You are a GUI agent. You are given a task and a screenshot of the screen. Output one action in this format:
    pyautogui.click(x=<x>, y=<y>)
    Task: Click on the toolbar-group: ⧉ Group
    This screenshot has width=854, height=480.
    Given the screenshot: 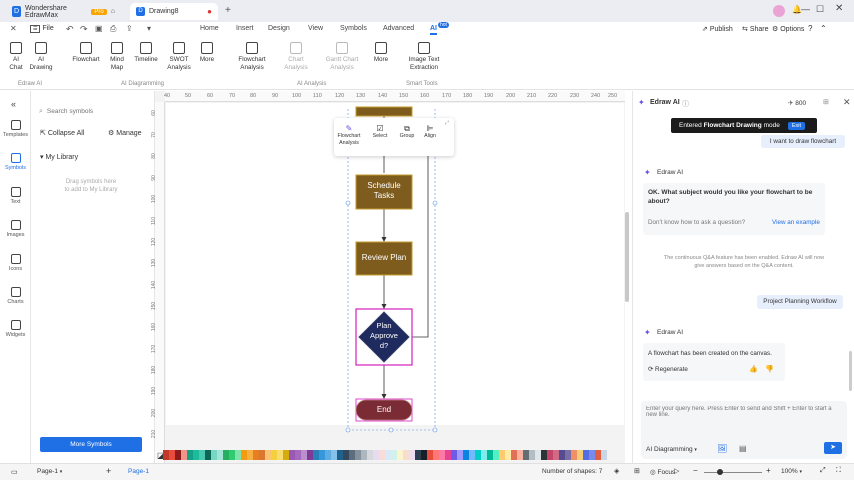 What is the action you would take?
    pyautogui.click(x=407, y=132)
    